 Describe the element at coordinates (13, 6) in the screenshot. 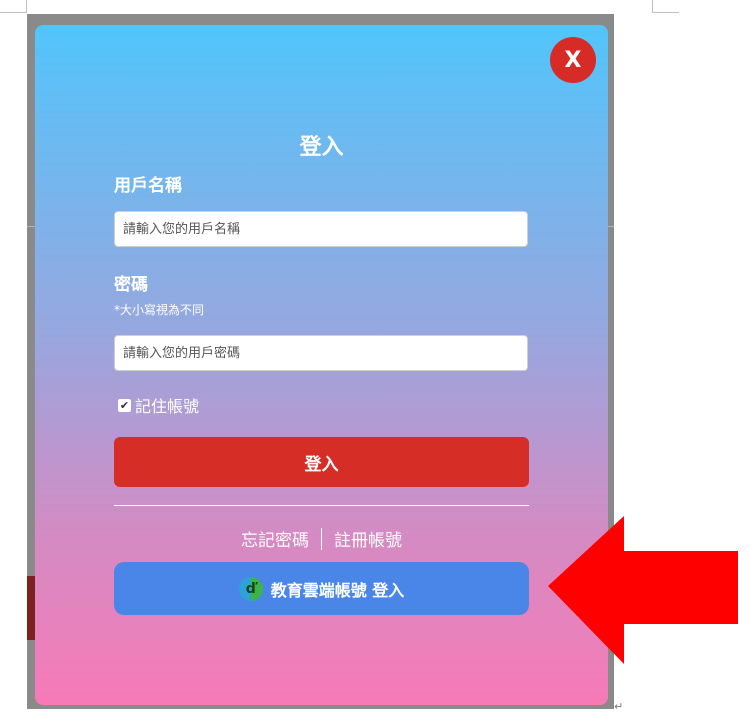

I see `page-corner-mark-top-left` at that location.